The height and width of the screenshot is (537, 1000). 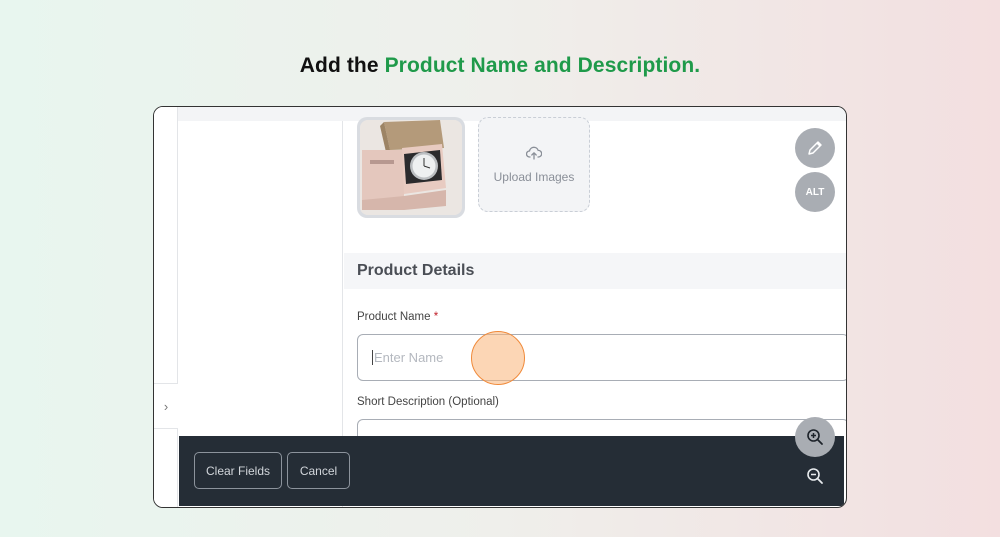 What do you see at coordinates (534, 153) in the screenshot?
I see `cloud-upload-icon` at bounding box center [534, 153].